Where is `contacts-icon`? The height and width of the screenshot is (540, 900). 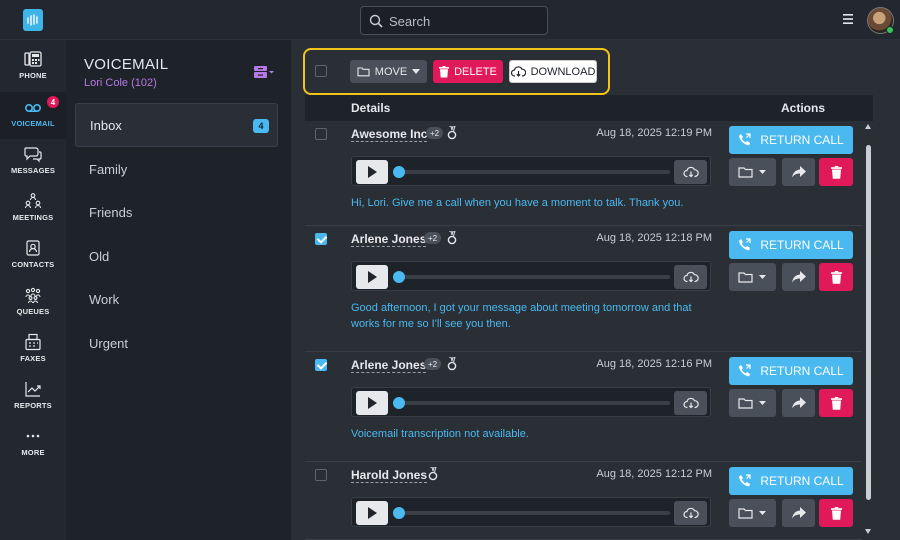 contacts-icon is located at coordinates (33, 248).